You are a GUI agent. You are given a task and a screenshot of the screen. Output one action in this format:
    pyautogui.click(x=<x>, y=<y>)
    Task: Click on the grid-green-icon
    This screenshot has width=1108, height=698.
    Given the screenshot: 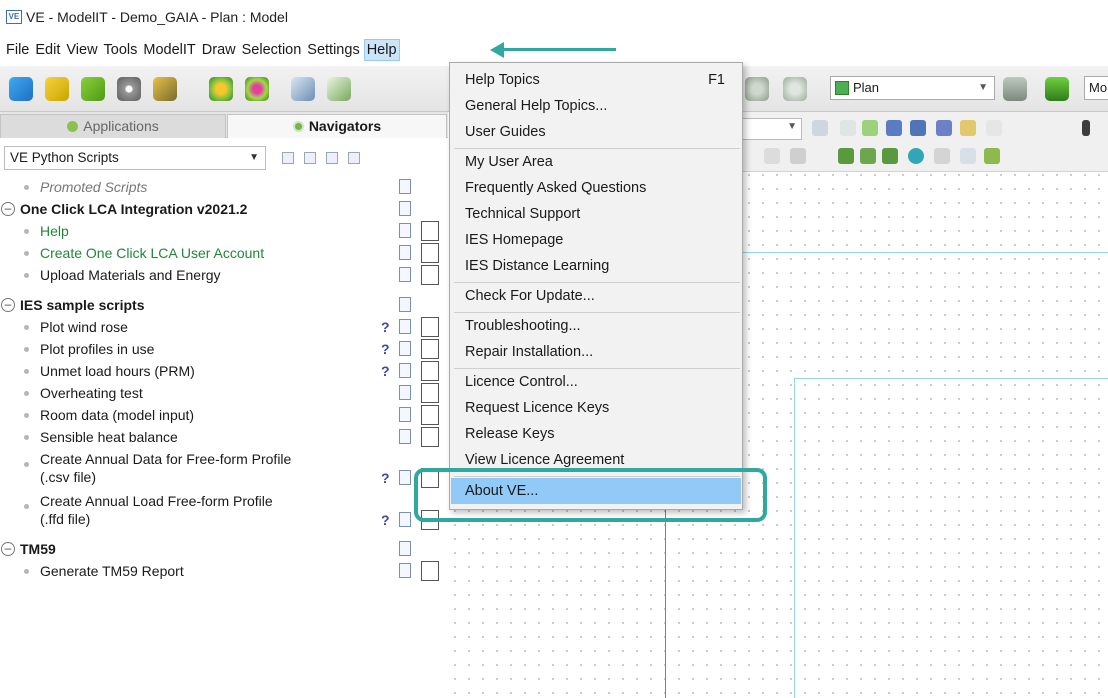 What is the action you would take?
    pyautogui.click(x=870, y=128)
    